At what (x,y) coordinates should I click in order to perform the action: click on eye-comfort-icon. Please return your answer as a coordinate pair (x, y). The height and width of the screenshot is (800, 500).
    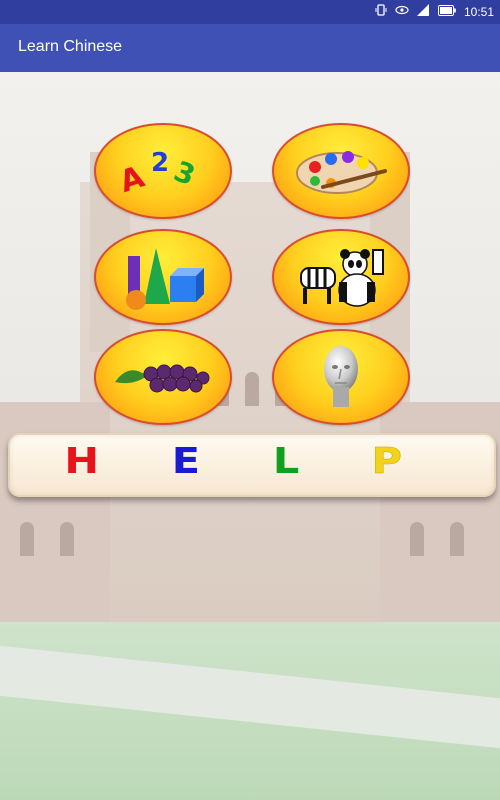
    Looking at the image, I should click on (402, 11).